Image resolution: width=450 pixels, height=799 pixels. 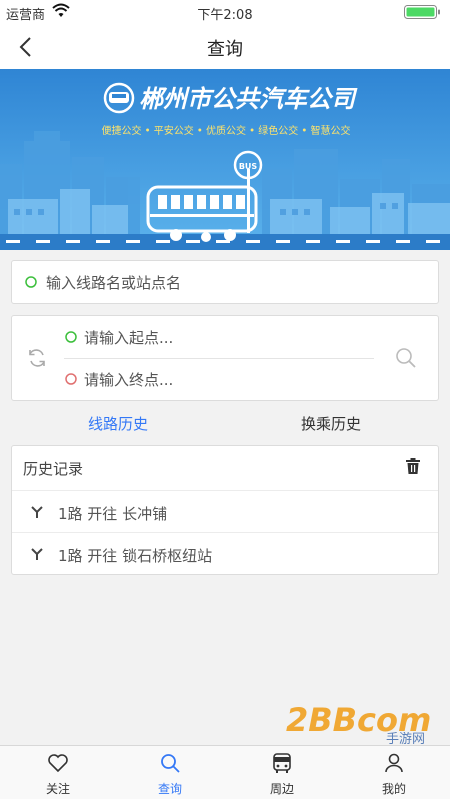 I want to click on history-tabs: 线路历史 换乘历史, so click(x=225, y=424).